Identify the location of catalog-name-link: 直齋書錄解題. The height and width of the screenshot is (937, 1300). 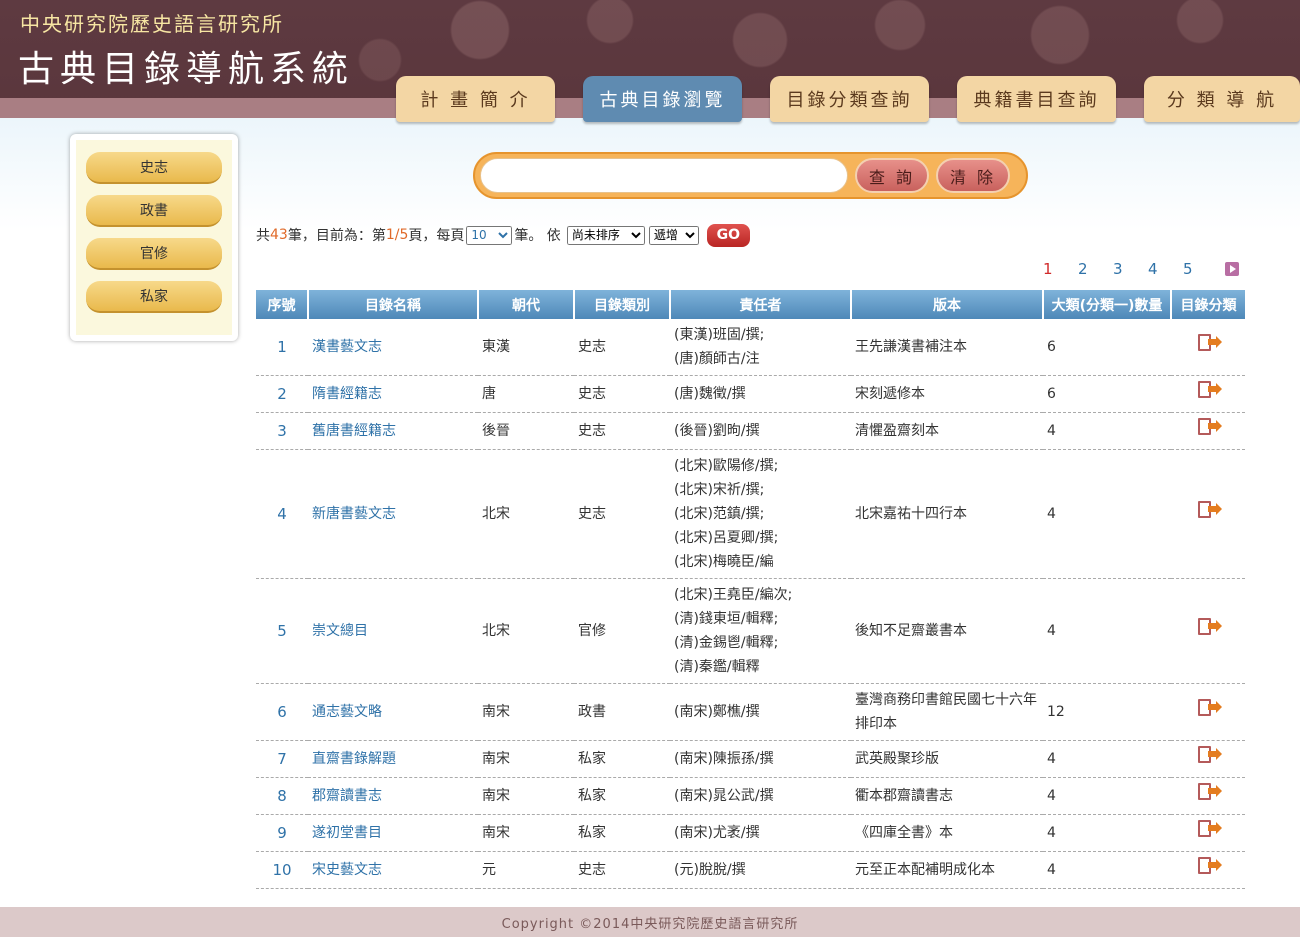
(393, 759).